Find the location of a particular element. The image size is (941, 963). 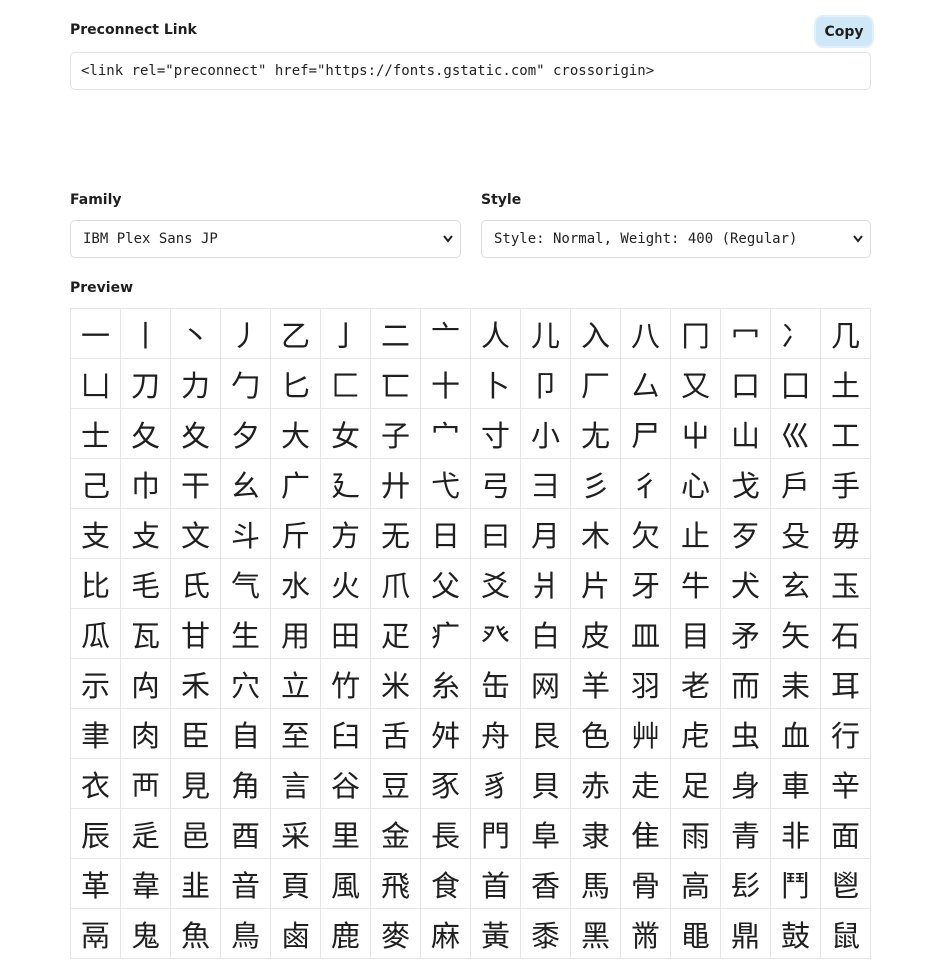

glyph-cell: 子 is located at coordinates (396, 434).